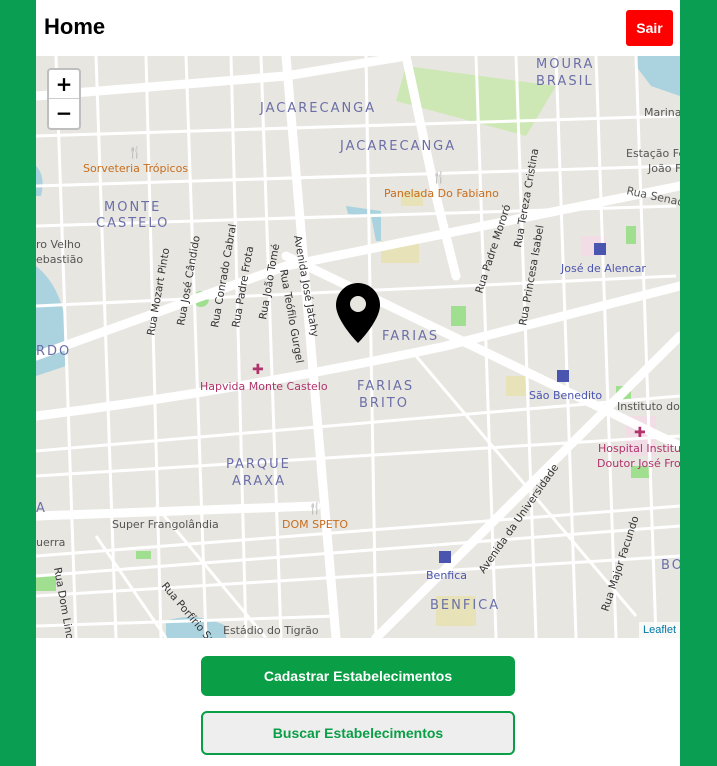 Image resolution: width=717 pixels, height=766 pixels. I want to click on hospital-icon: ✚, so click(258, 370).